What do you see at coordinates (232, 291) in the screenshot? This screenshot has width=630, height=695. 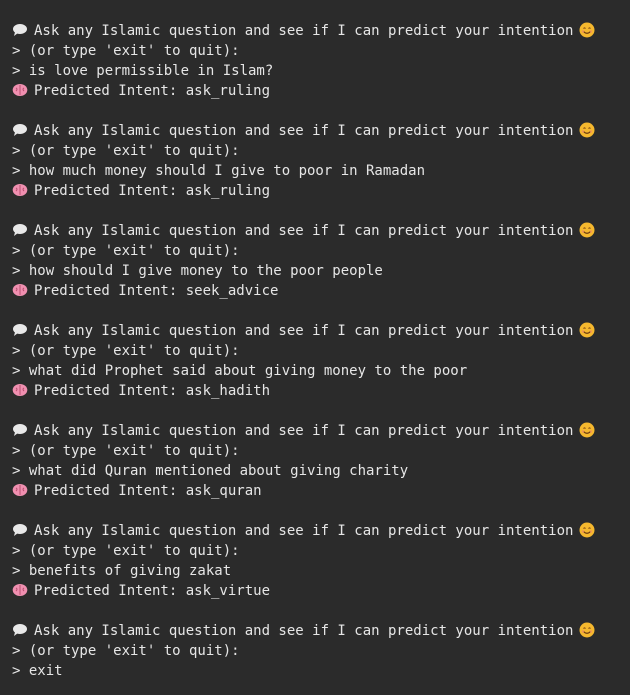 I see `predicted-intent: seek_advice` at bounding box center [232, 291].